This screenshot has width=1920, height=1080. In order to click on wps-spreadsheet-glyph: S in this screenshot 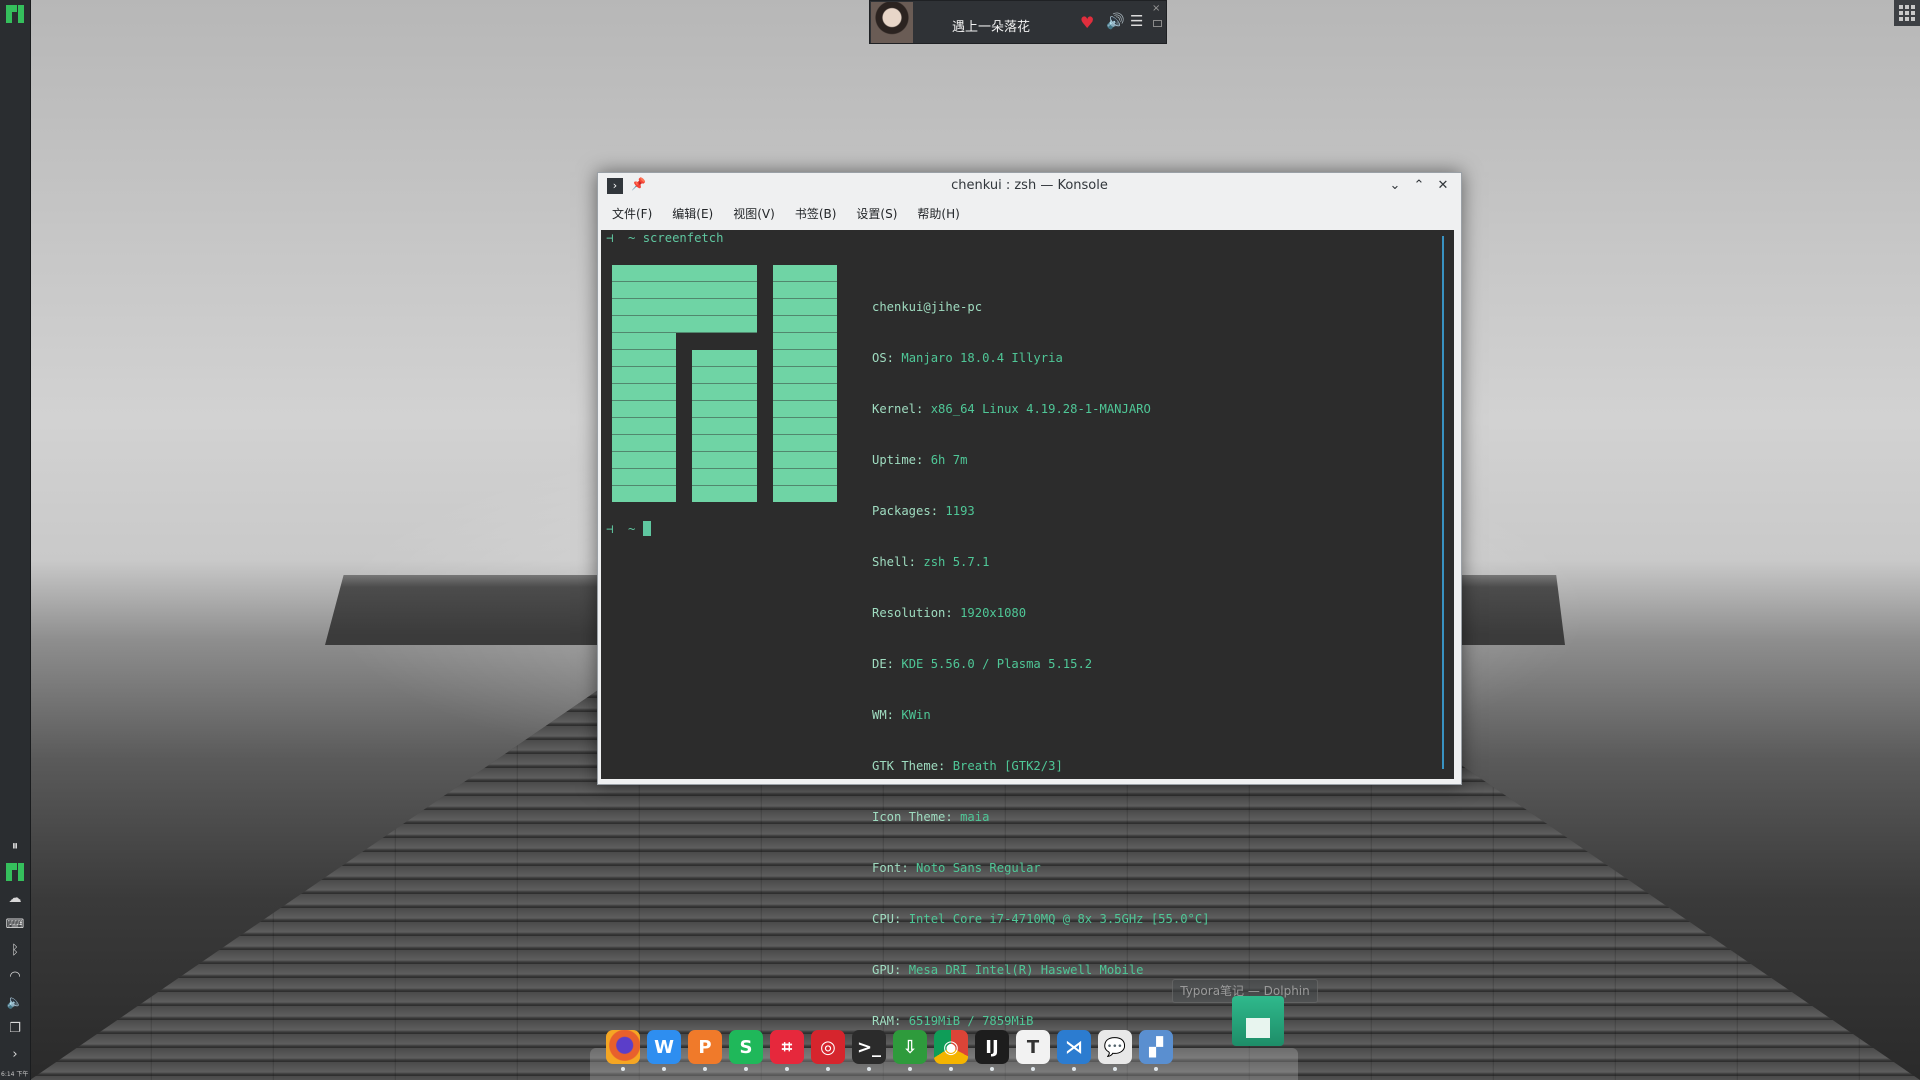, I will do `click(746, 1047)`.